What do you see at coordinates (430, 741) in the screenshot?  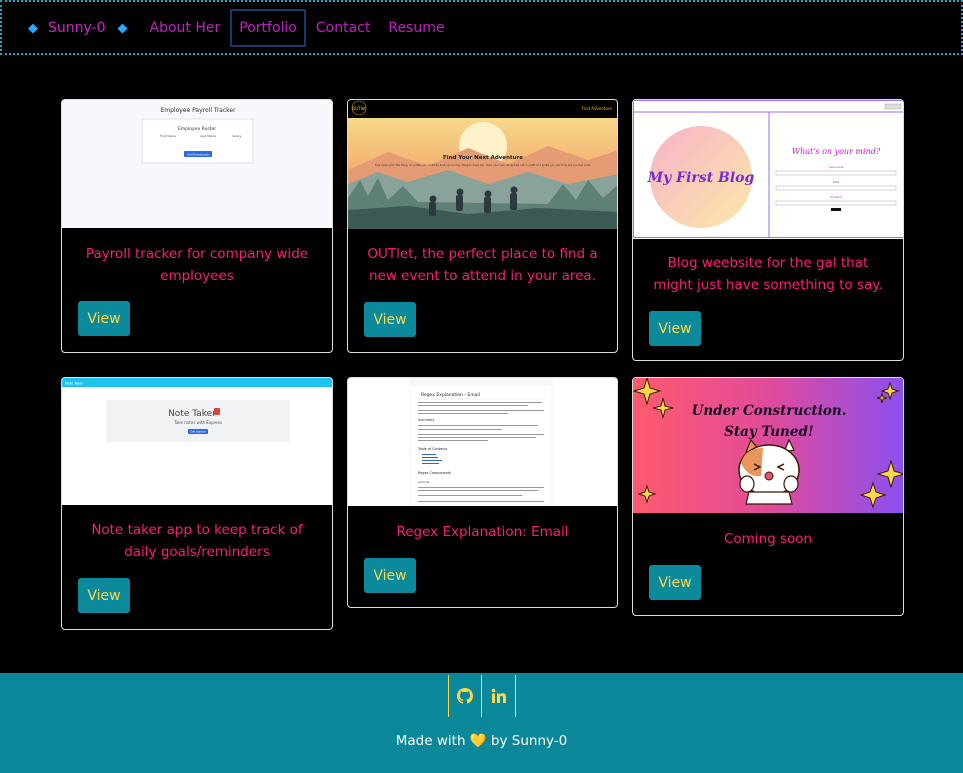 I see `made-with-text: Made with` at bounding box center [430, 741].